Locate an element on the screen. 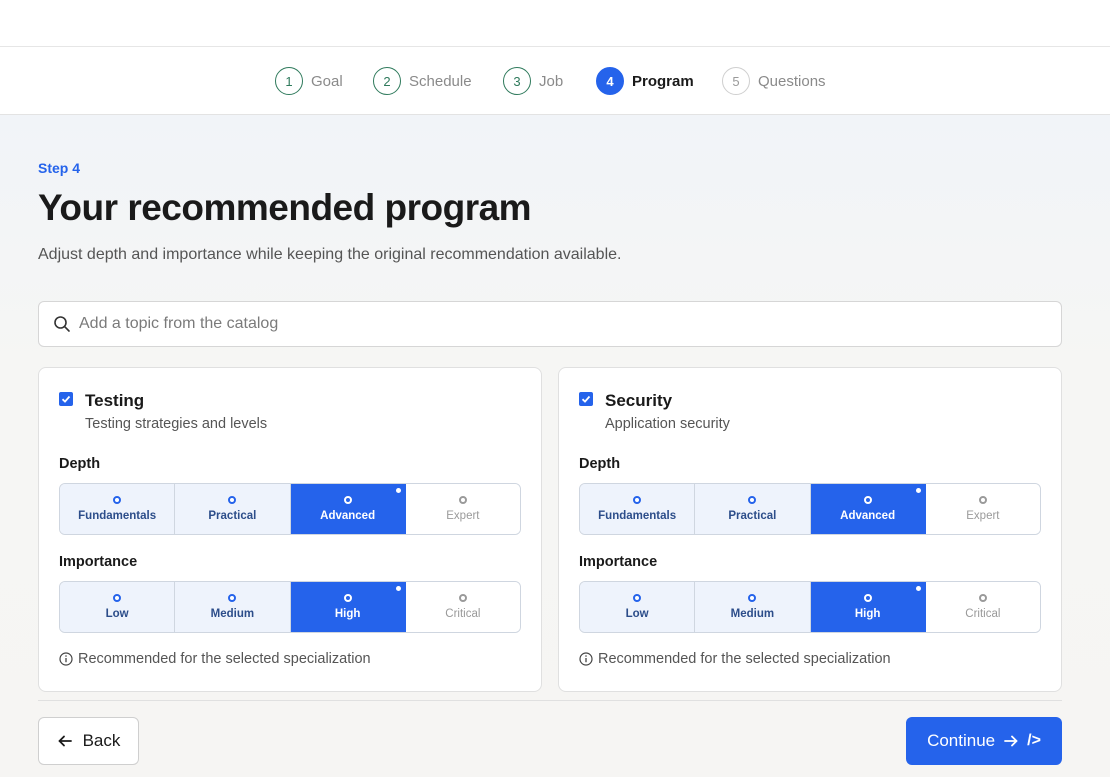 This screenshot has height=777, width=1110. arrow-left-icon is located at coordinates (65, 741).